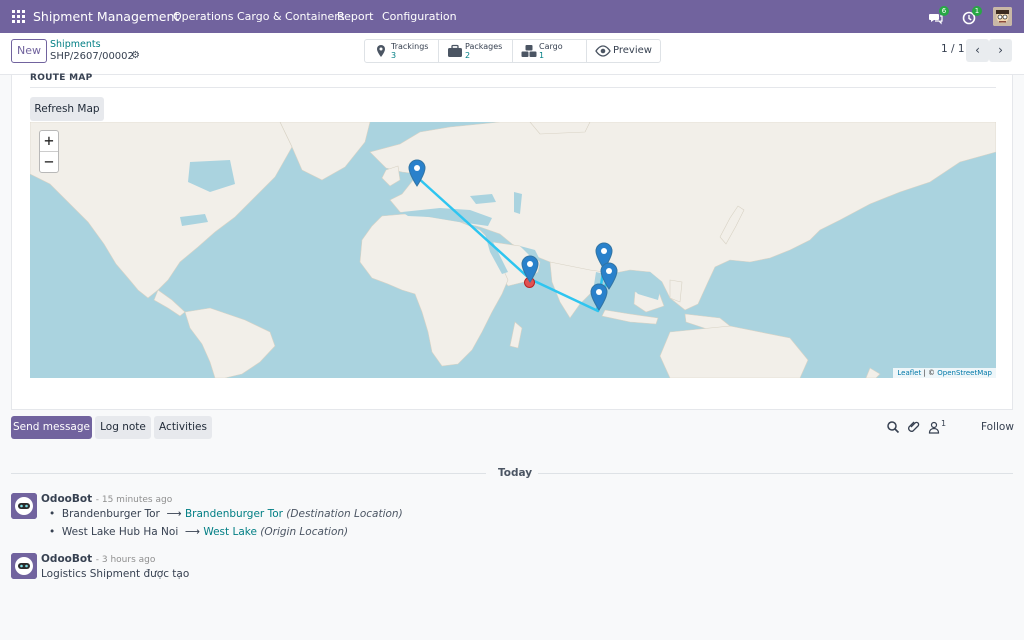 The width and height of the screenshot is (1024, 640). Describe the element at coordinates (49, 141) in the screenshot. I see `zoom-in-button: +` at that location.